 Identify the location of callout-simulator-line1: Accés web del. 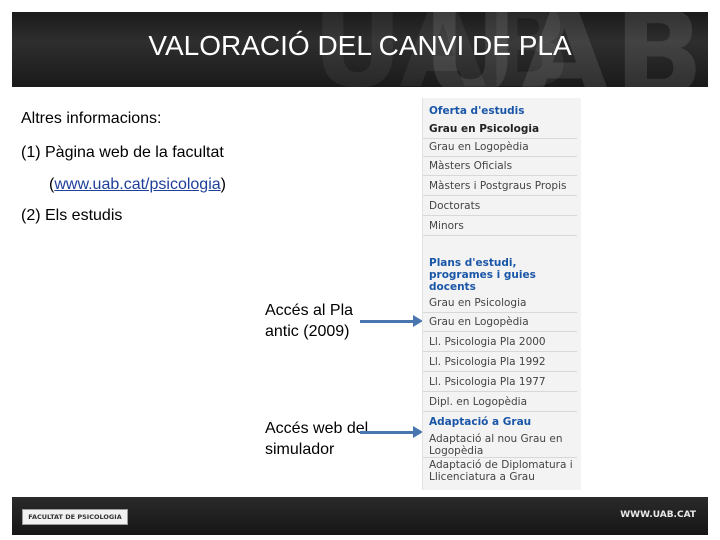
(317, 428).